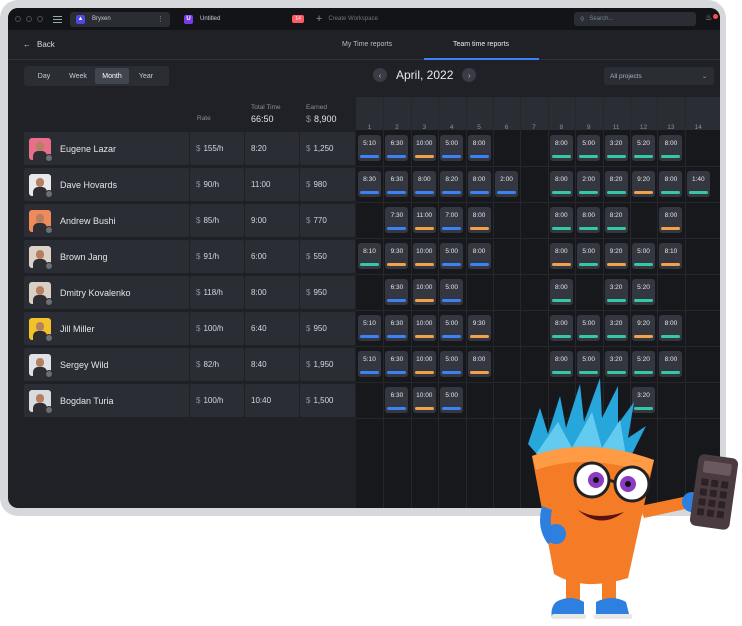 Image resolution: width=742 pixels, height=626 pixels. I want to click on table-row: Brown Jang $91/h 6:00 $550, so click(190, 256).